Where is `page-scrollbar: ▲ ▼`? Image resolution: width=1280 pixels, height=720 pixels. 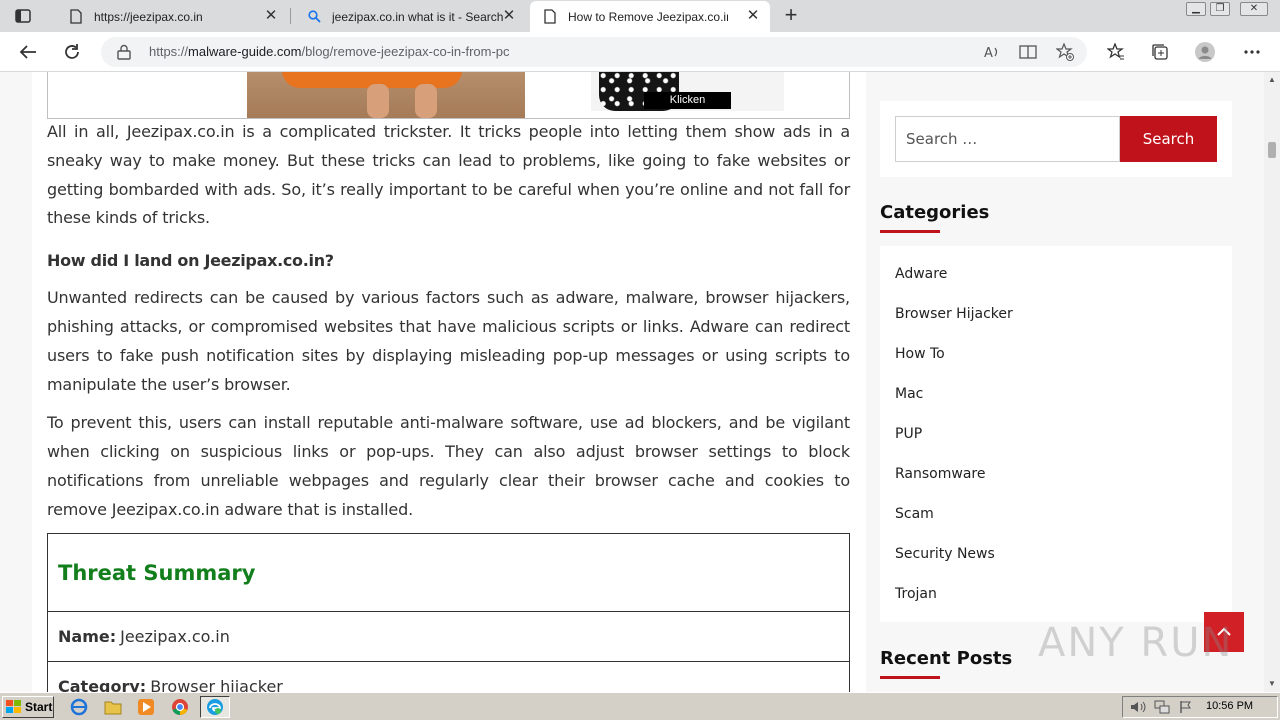
page-scrollbar: ▲ ▼ is located at coordinates (1272, 382).